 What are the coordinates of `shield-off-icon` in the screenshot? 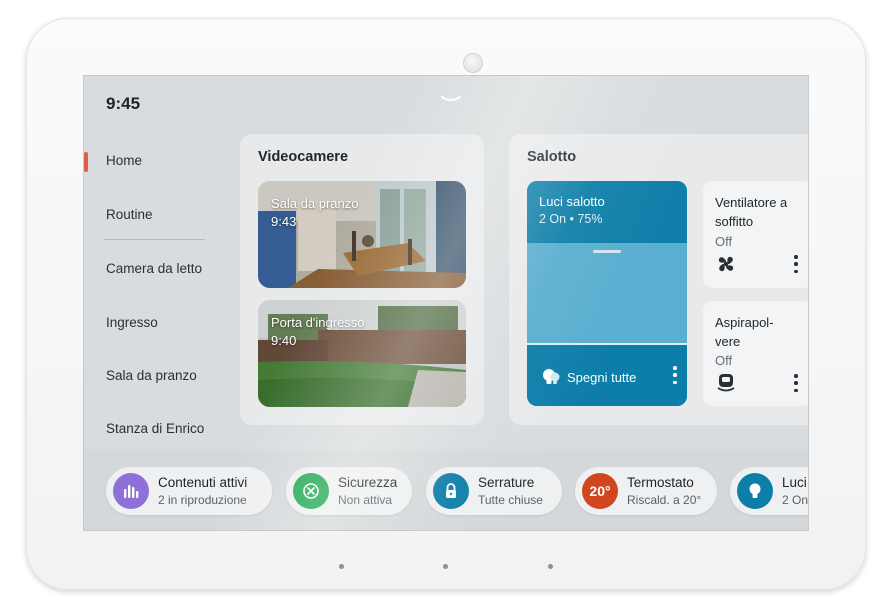 It's located at (311, 491).